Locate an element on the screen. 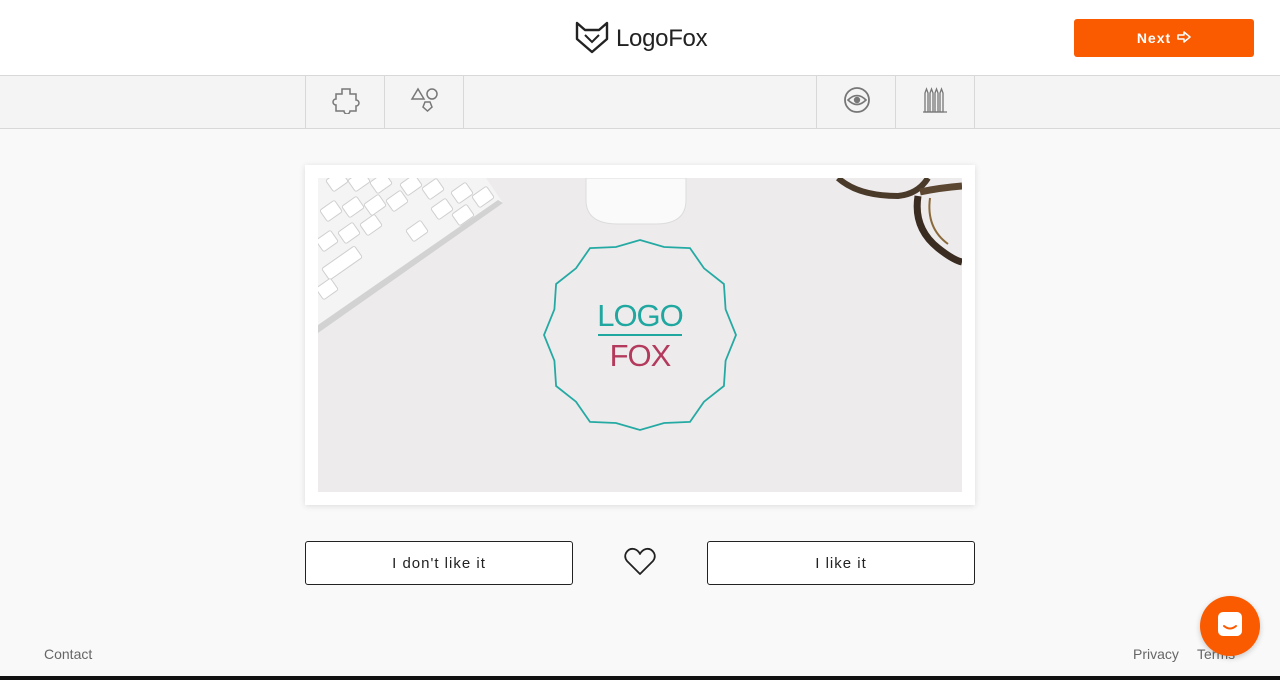 This screenshot has width=1280, height=680. logo-line-2: FOX is located at coordinates (640, 355).